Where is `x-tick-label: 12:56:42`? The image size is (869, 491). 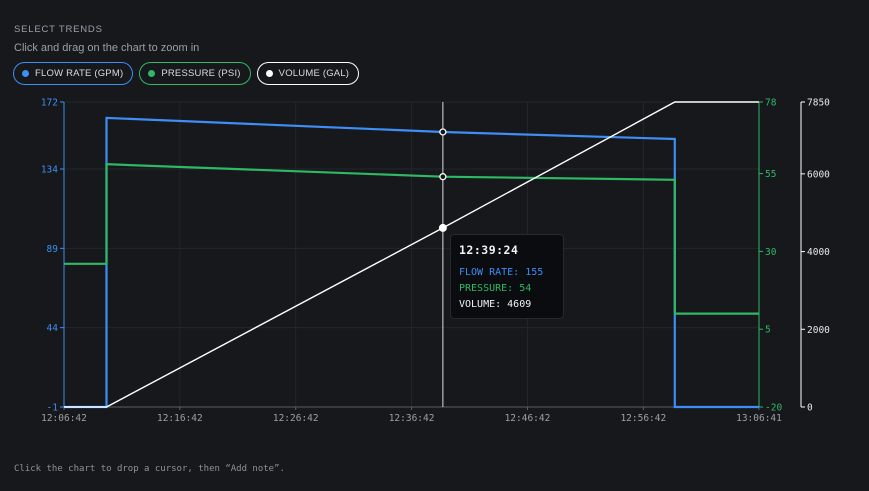 x-tick-label: 12:56:42 is located at coordinates (643, 418).